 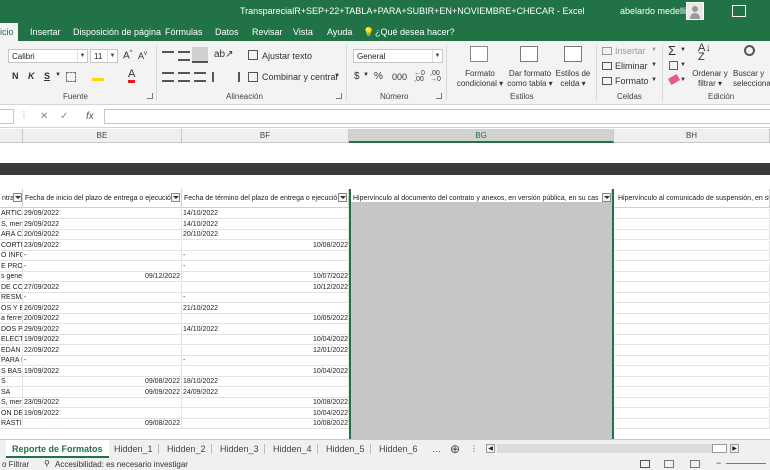 What do you see at coordinates (265, 351) in the screenshot?
I see `table-cell: 12/01/2022` at bounding box center [265, 351].